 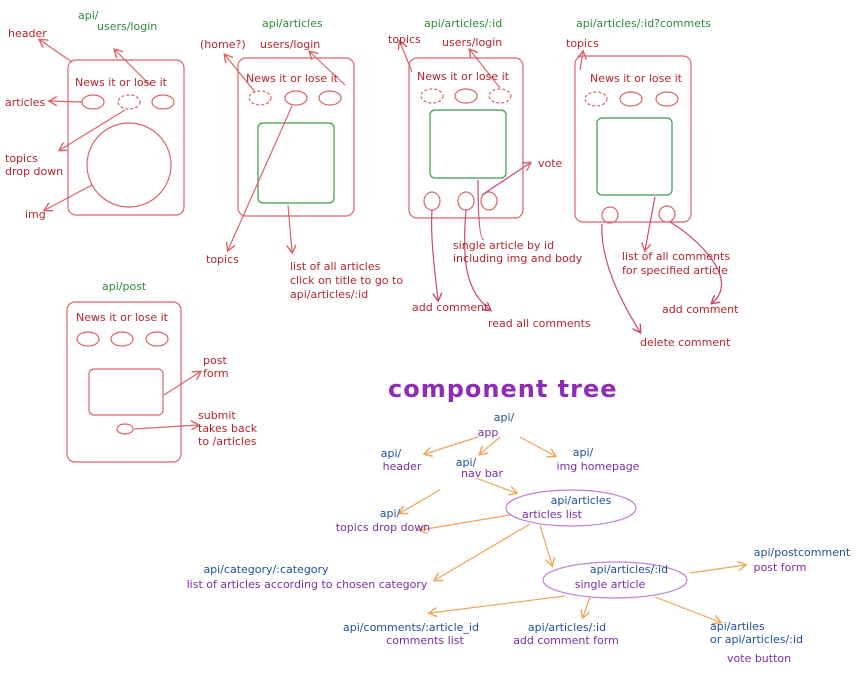 What do you see at coordinates (329, 294) in the screenshot?
I see `annotation-label: api/articles/:id` at bounding box center [329, 294].